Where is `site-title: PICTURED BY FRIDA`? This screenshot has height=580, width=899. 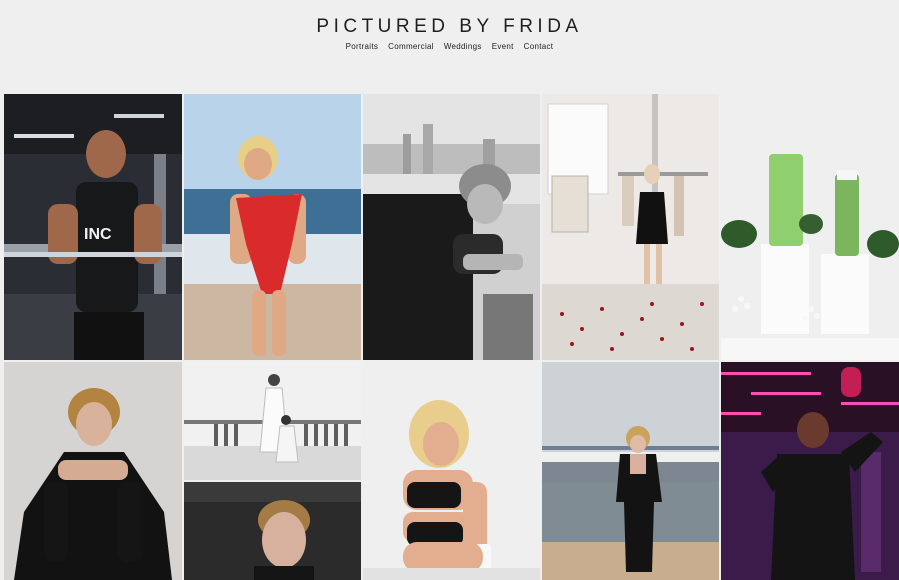 site-title: PICTURED BY FRIDA is located at coordinates (449, 27).